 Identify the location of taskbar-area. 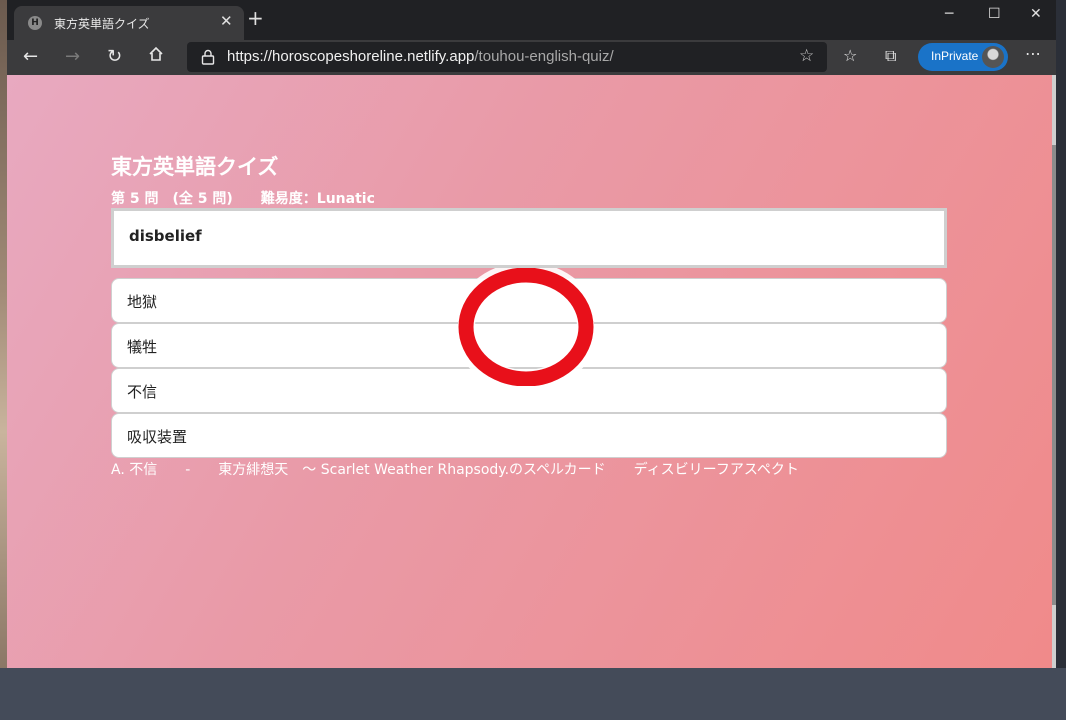
(533, 694).